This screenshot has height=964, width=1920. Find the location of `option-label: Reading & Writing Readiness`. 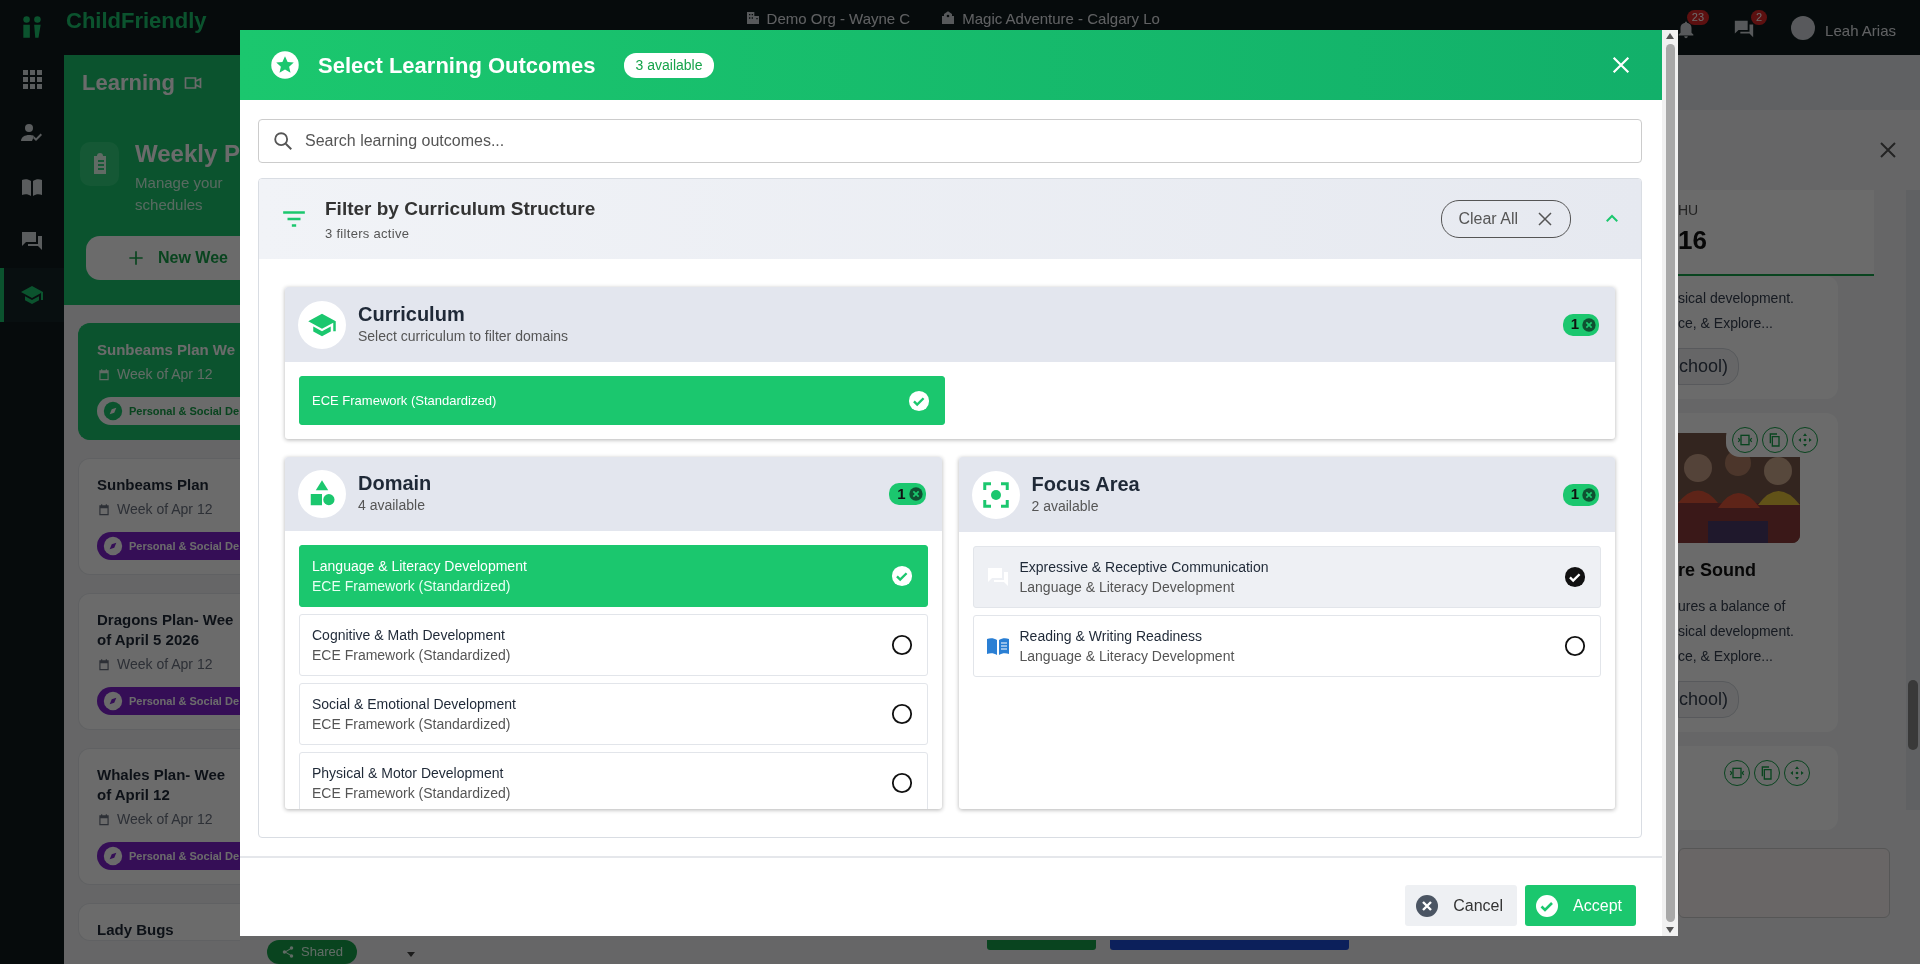

option-label: Reading & Writing Readiness is located at coordinates (1111, 636).